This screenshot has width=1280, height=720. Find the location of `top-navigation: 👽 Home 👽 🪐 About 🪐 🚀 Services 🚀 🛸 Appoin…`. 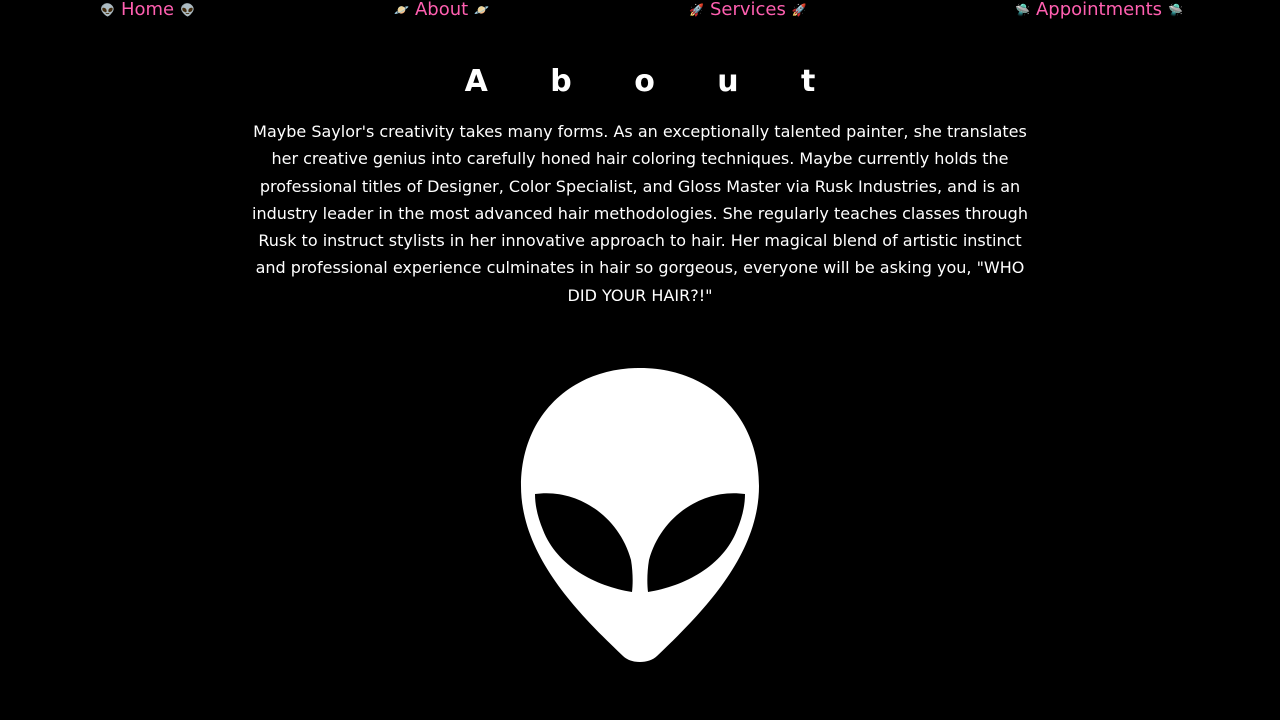

top-navigation: 👽 Home 👽 🪐 About 🪐 🚀 Services 🚀 🛸 Appoin… is located at coordinates (640, 11).